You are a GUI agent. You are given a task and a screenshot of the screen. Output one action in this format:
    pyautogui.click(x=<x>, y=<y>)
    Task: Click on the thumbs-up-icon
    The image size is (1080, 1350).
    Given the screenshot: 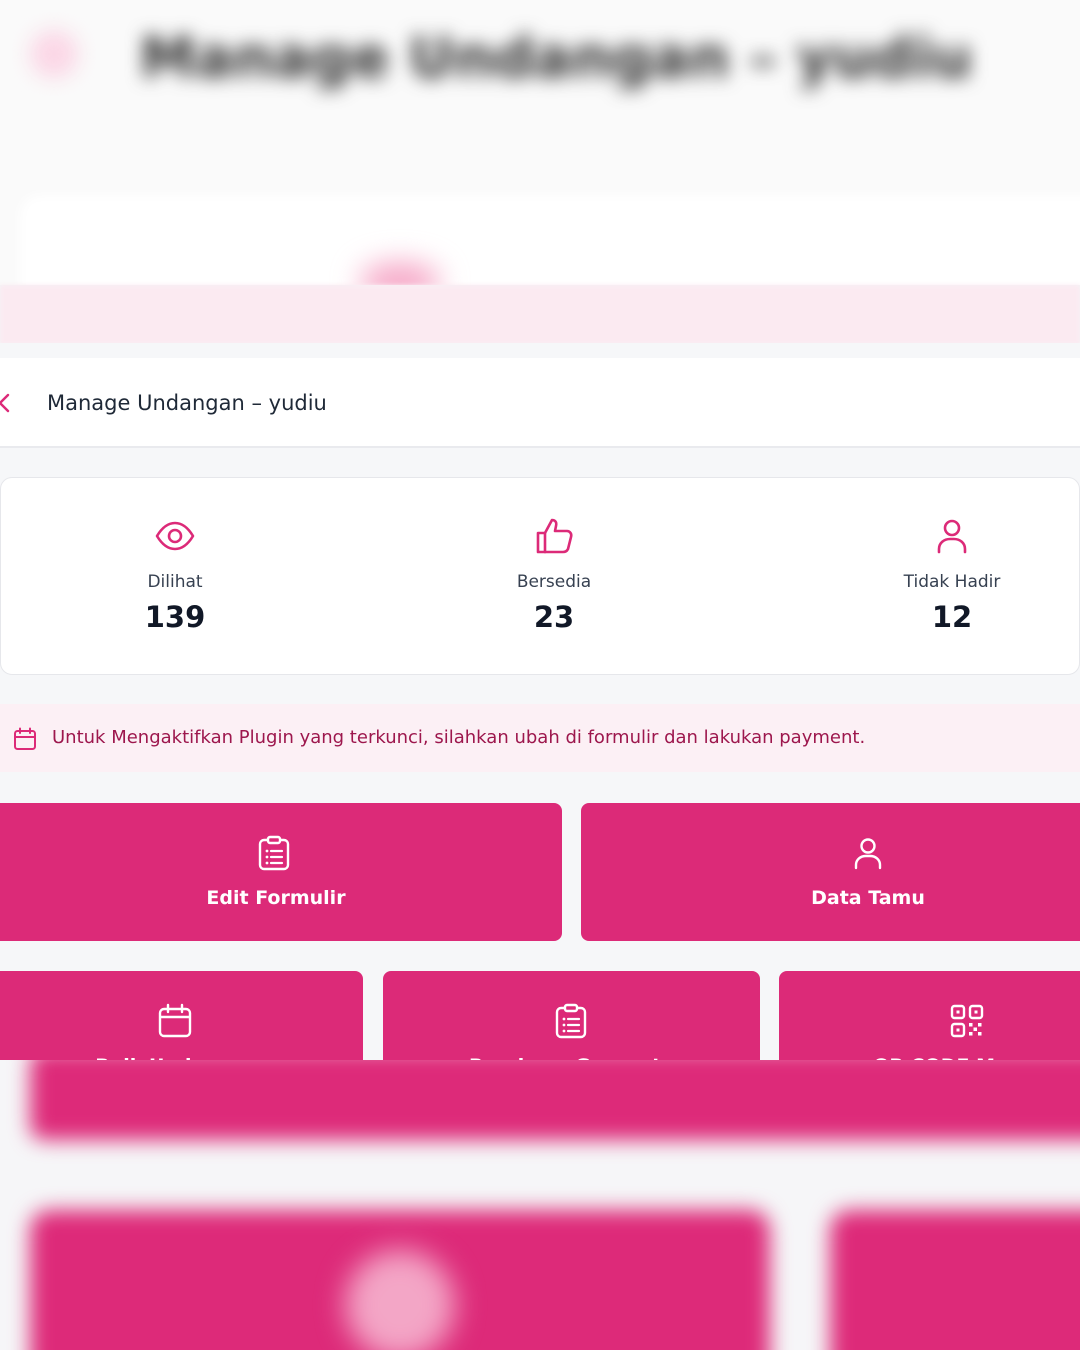 What is the action you would take?
    pyautogui.click(x=554, y=536)
    